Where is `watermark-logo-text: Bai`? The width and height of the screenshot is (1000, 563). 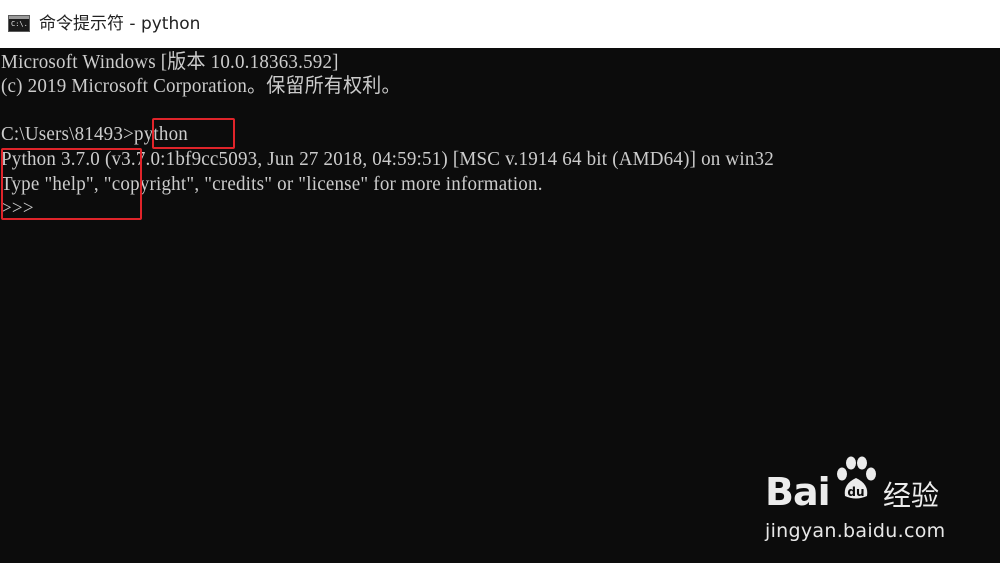 watermark-logo-text: Bai is located at coordinates (798, 492).